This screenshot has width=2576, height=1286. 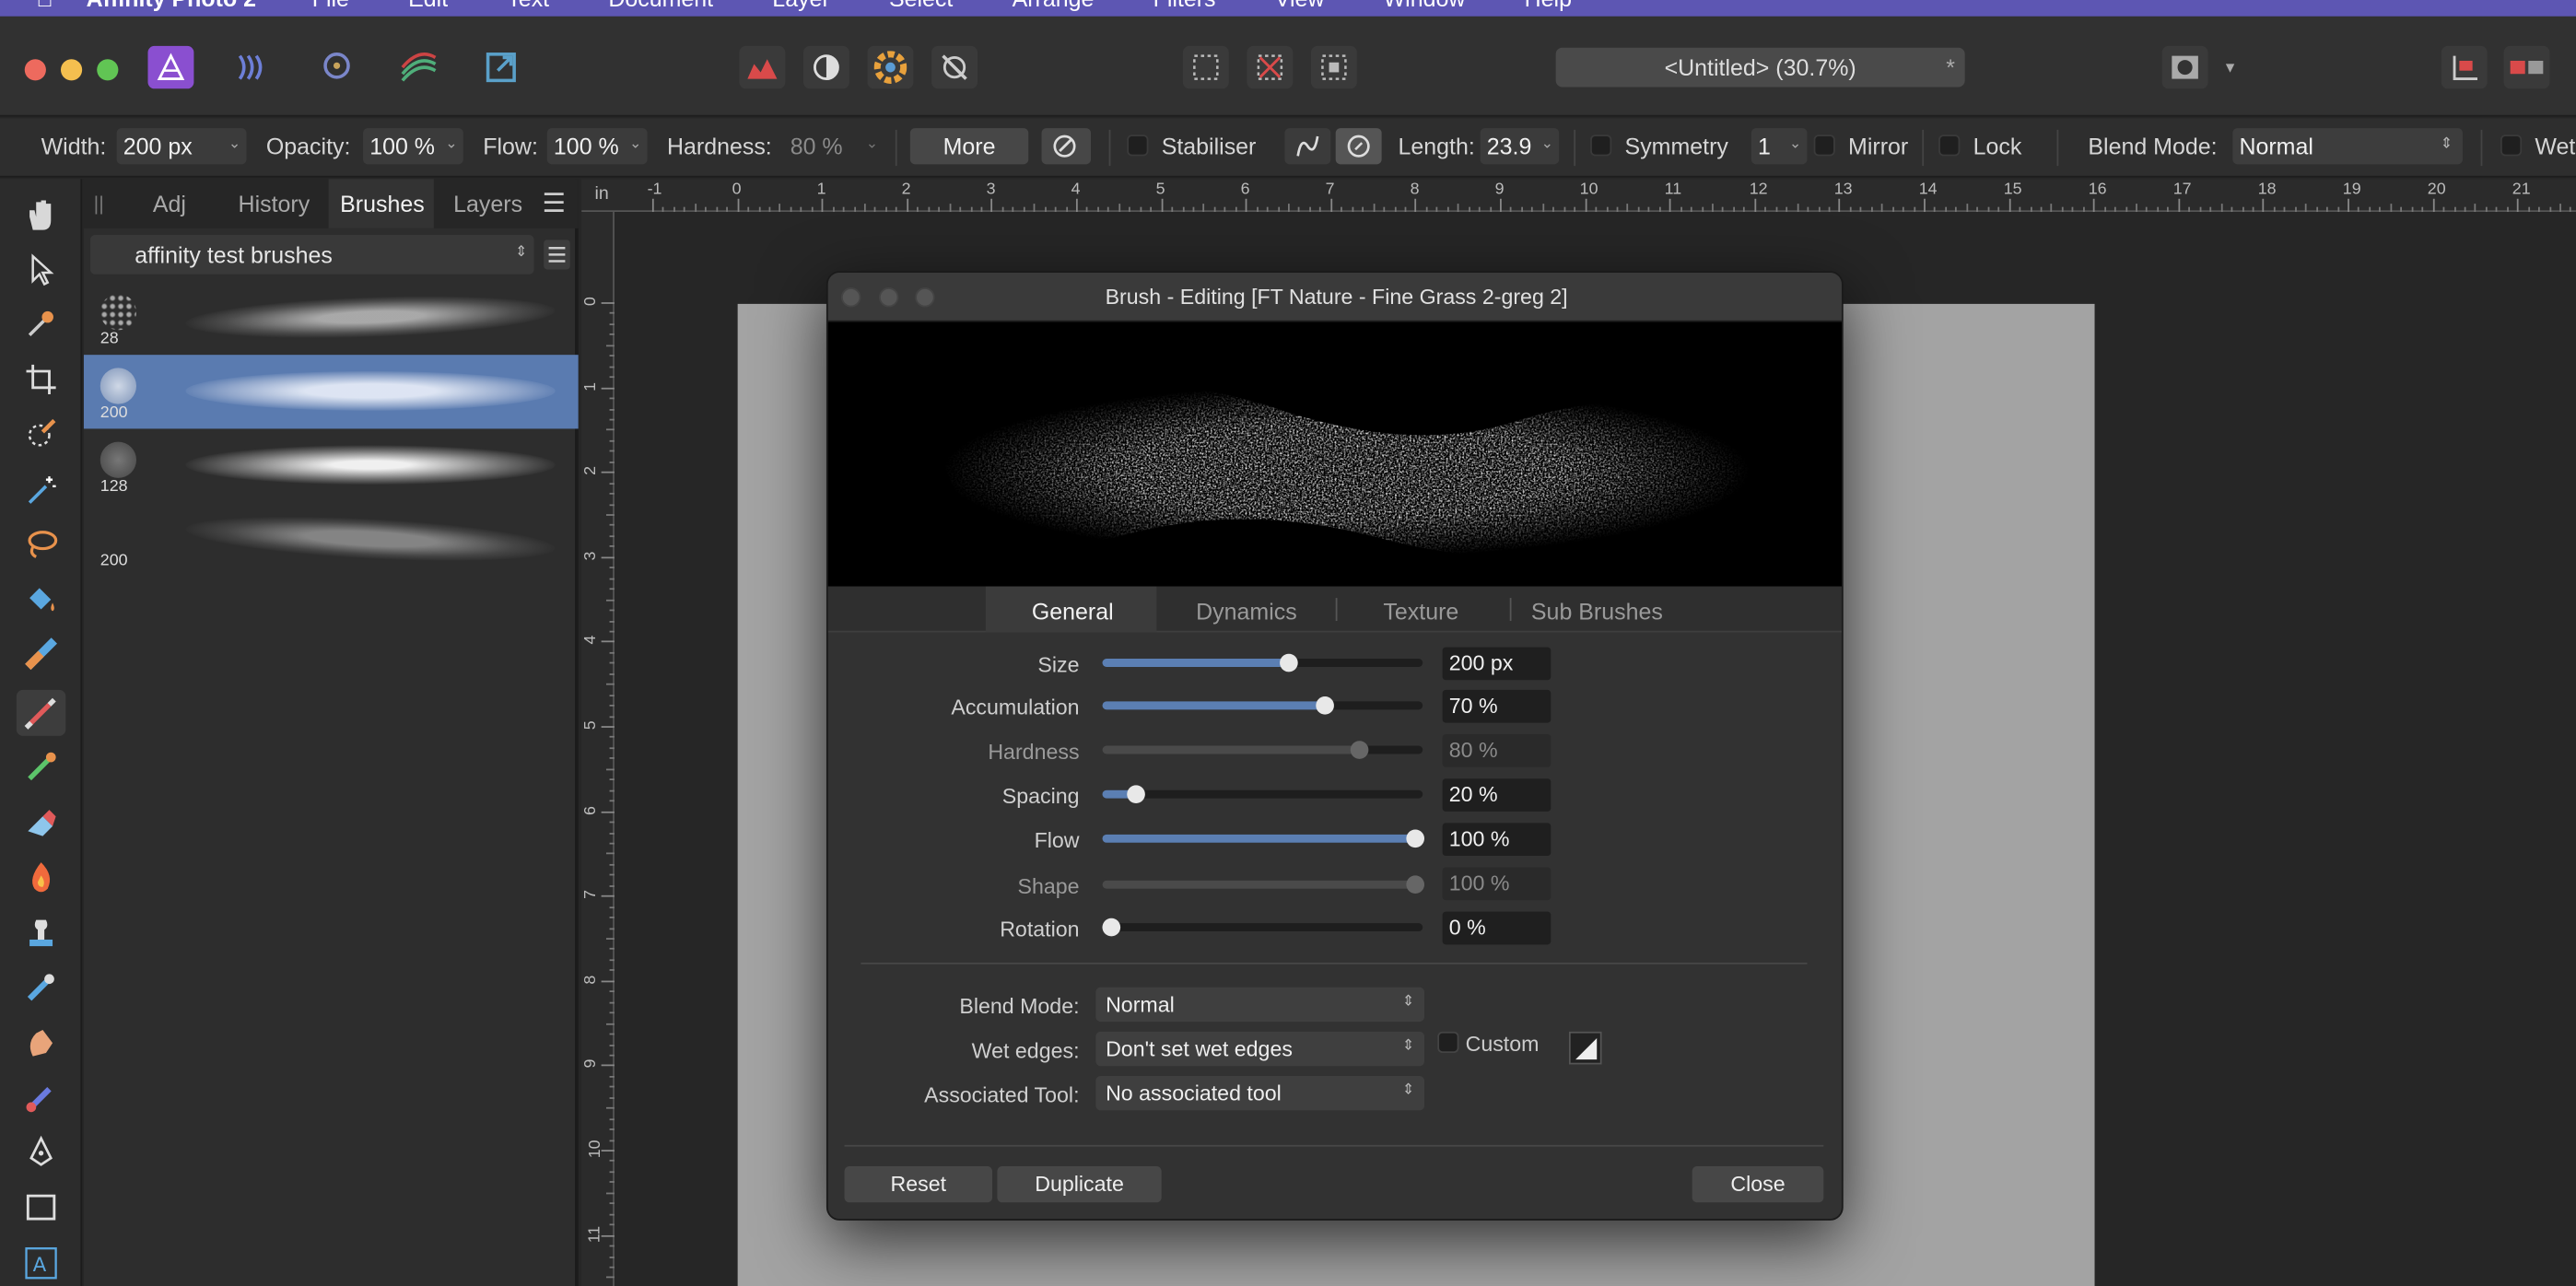 What do you see at coordinates (1262, 705) in the screenshot?
I see `accumulation-slider` at bounding box center [1262, 705].